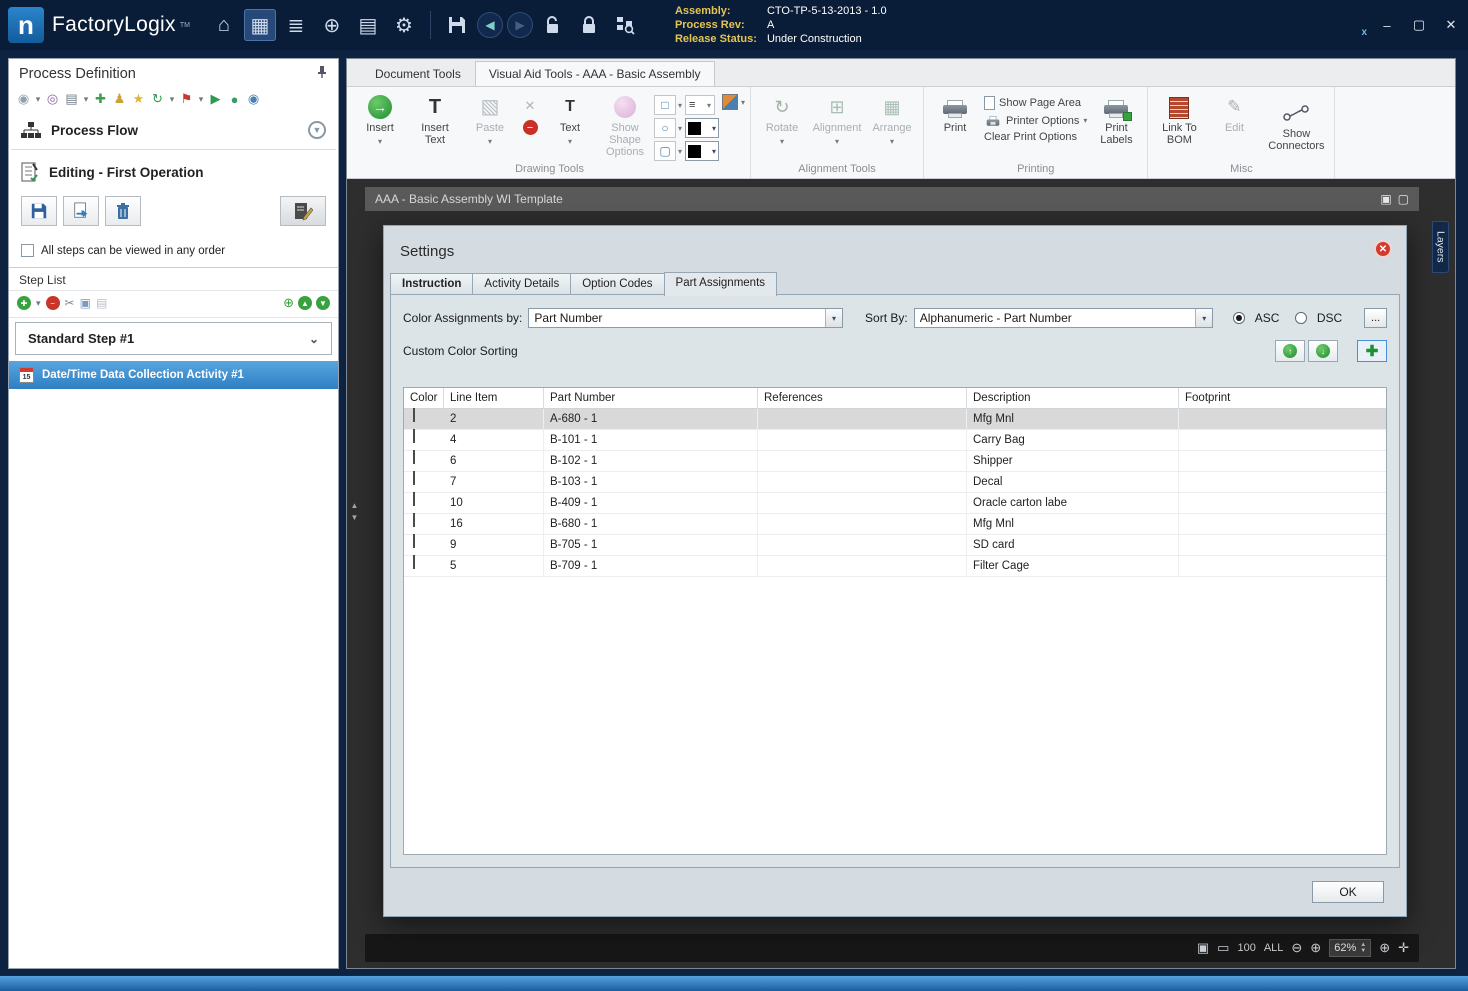 The height and width of the screenshot is (991, 1468). Describe the element at coordinates (303, 211) in the screenshot. I see `edit-step-button` at that location.